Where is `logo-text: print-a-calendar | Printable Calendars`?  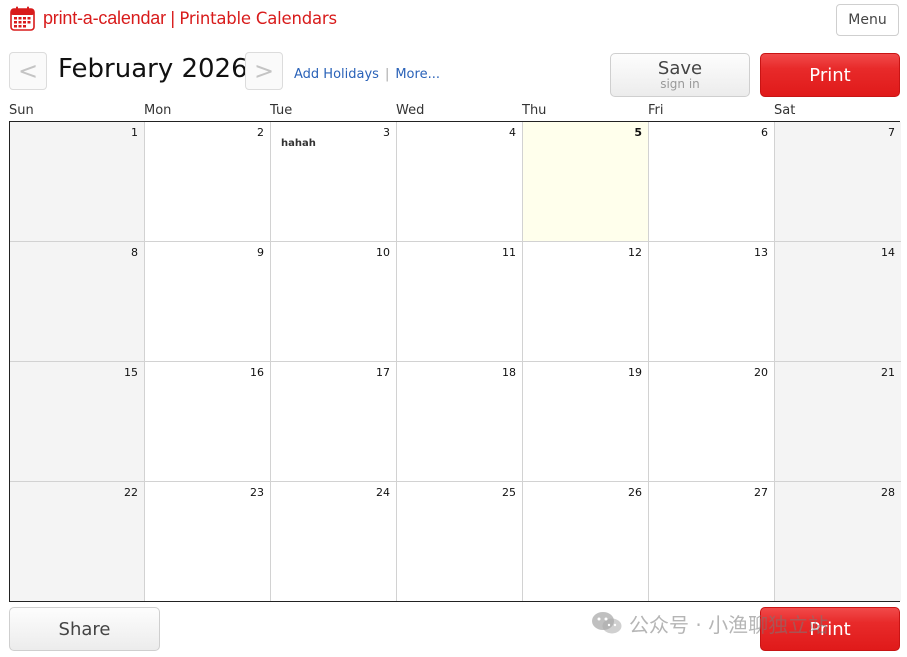
logo-text: print-a-calendar | Printable Calendars is located at coordinates (190, 18).